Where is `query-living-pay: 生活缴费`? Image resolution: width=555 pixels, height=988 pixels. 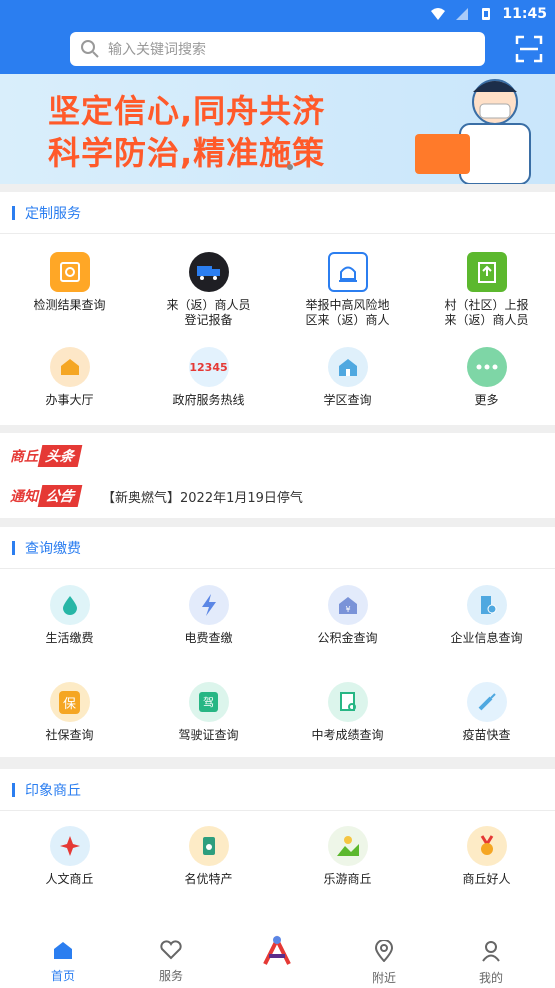
query-living-pay: 生活缴费 is located at coordinates (69, 615).